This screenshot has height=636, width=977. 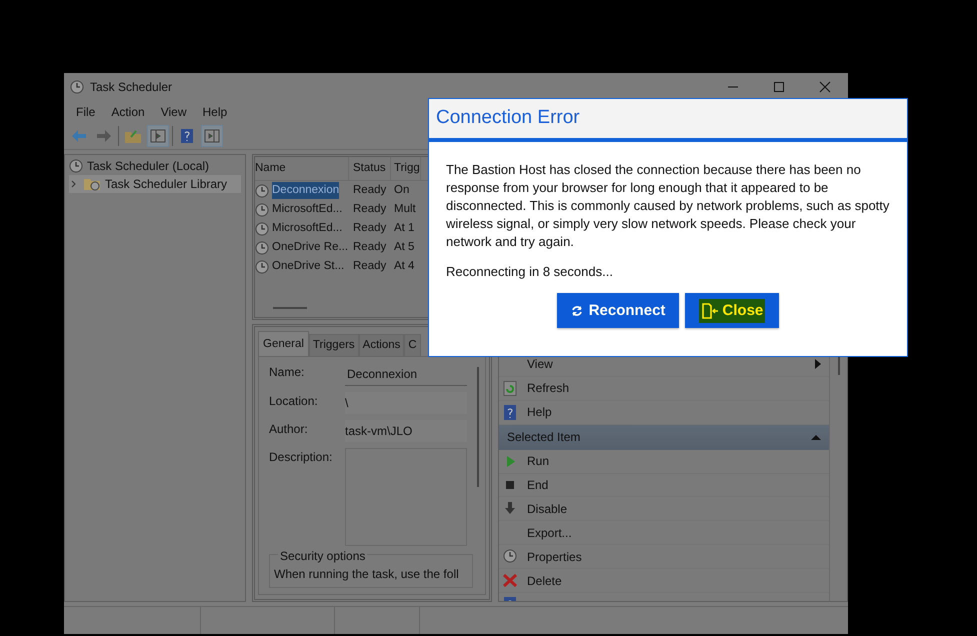 I want to click on exit-door-icon, so click(x=710, y=310).